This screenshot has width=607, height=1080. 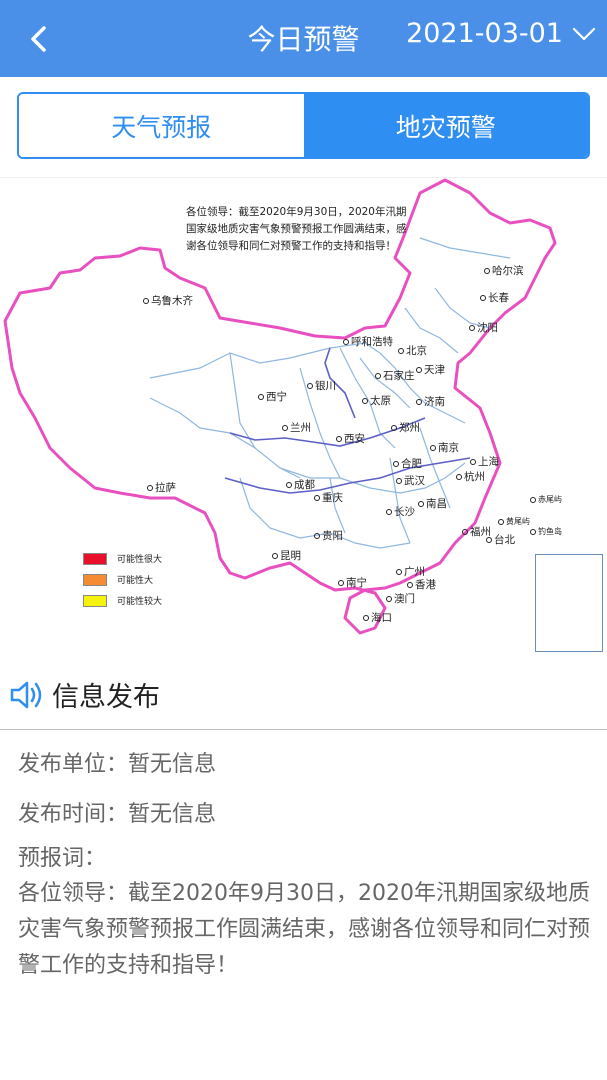 I want to click on city-label: 郑州, so click(x=405, y=427).